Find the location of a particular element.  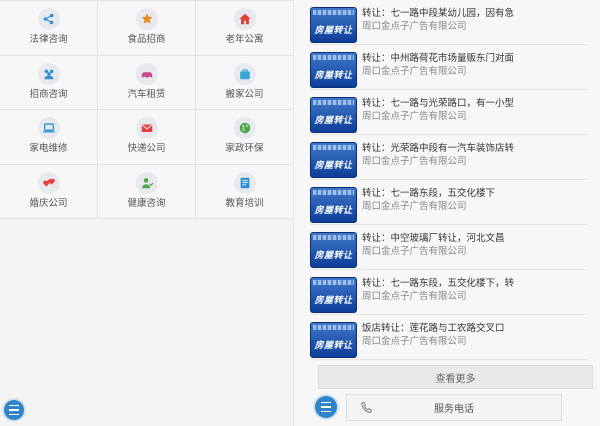

listing-title: 转让：七一路与光荣路口，有一小型 is located at coordinates (438, 103).